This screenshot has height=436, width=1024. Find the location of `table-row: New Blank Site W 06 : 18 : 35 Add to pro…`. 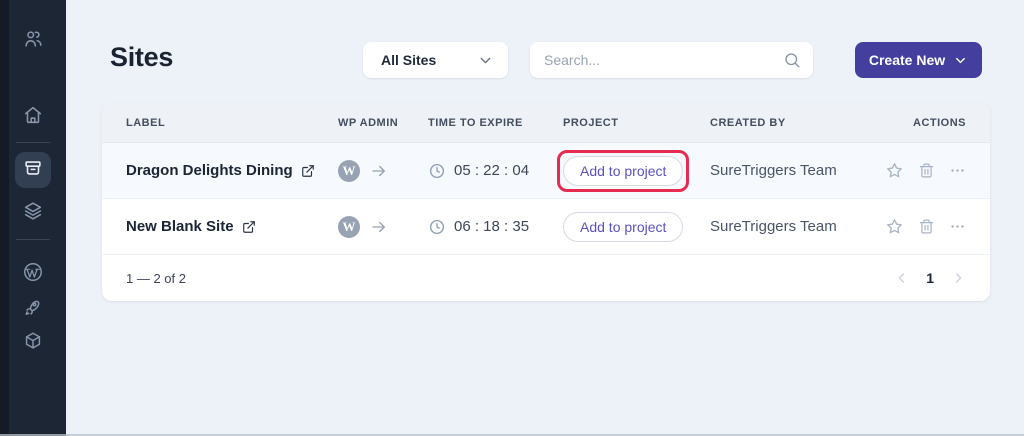

table-row: New Blank Site W 06 : 18 : 35 Add to pro… is located at coordinates (546, 227).